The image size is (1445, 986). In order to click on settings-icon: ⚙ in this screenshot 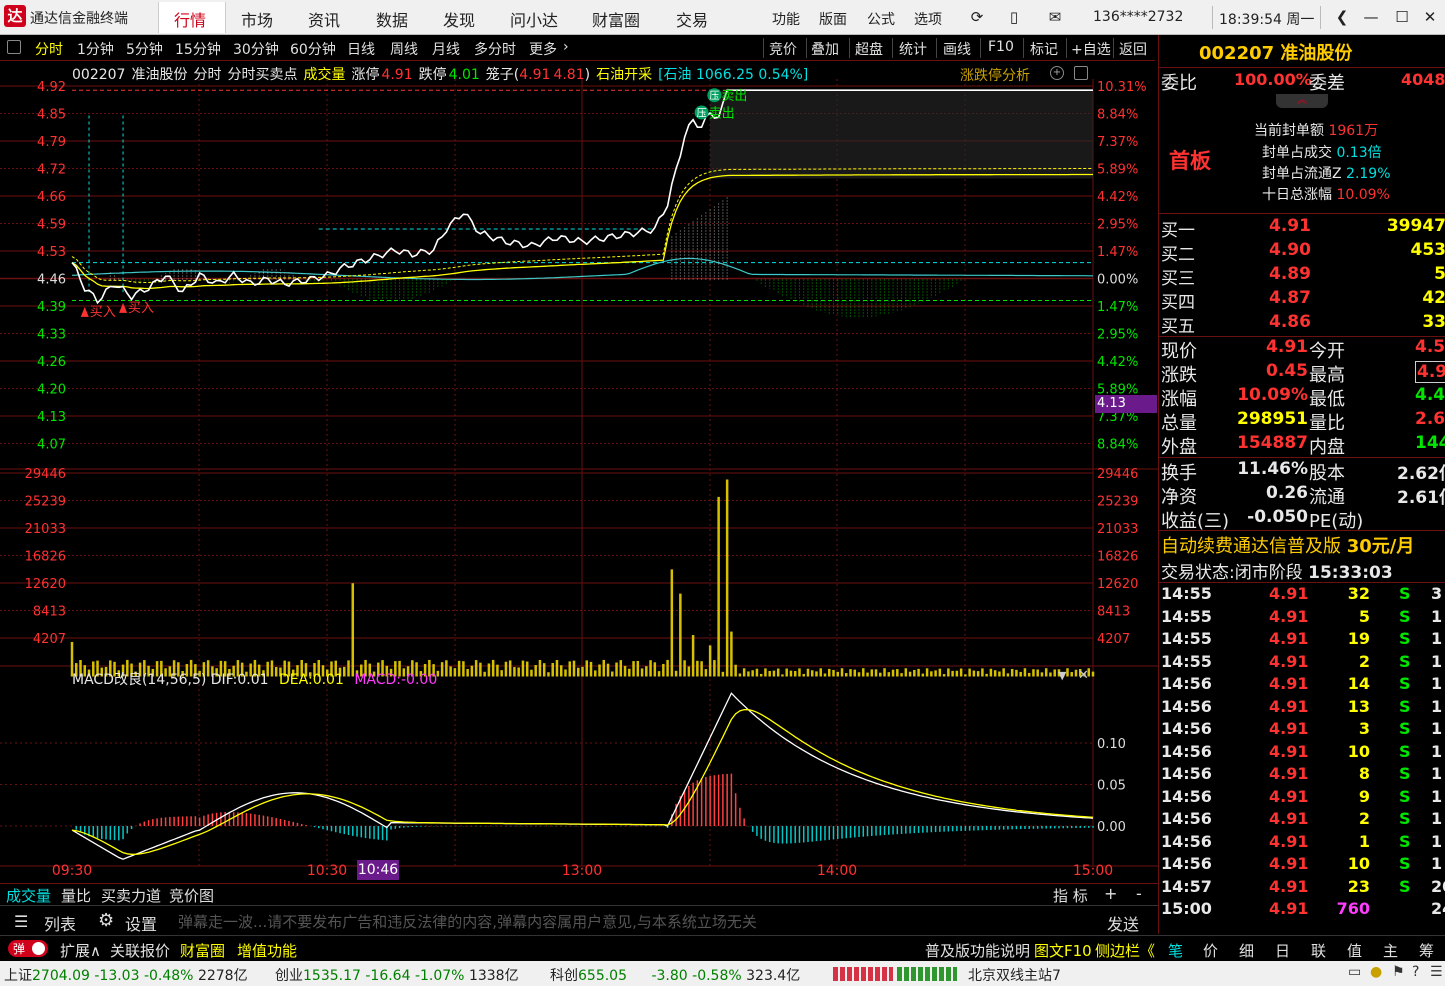, I will do `click(106, 920)`.